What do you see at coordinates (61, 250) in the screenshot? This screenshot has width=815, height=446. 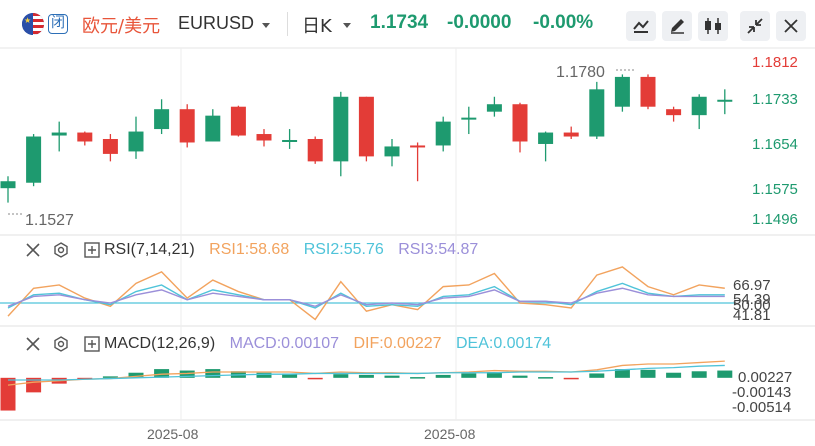 I see `rsi-settings-gear-icon` at bounding box center [61, 250].